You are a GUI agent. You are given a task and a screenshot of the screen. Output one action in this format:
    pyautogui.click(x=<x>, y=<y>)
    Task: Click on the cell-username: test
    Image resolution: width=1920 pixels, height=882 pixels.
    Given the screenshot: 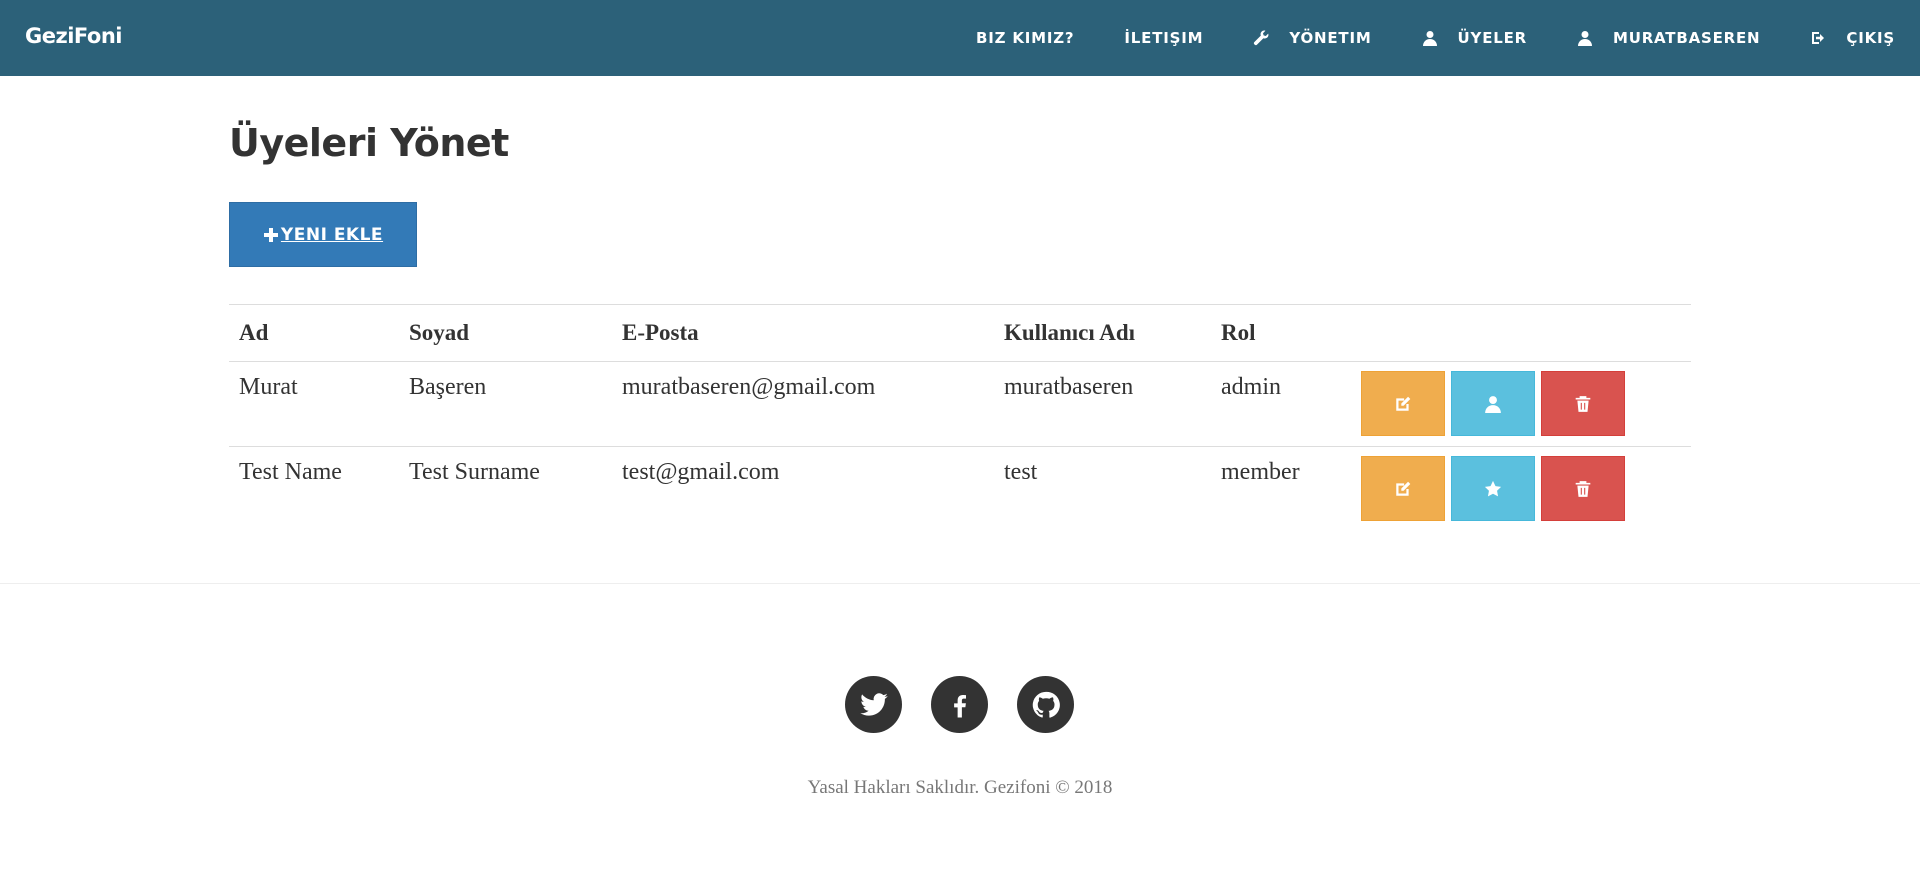 What is the action you would take?
    pyautogui.click(x=1102, y=489)
    